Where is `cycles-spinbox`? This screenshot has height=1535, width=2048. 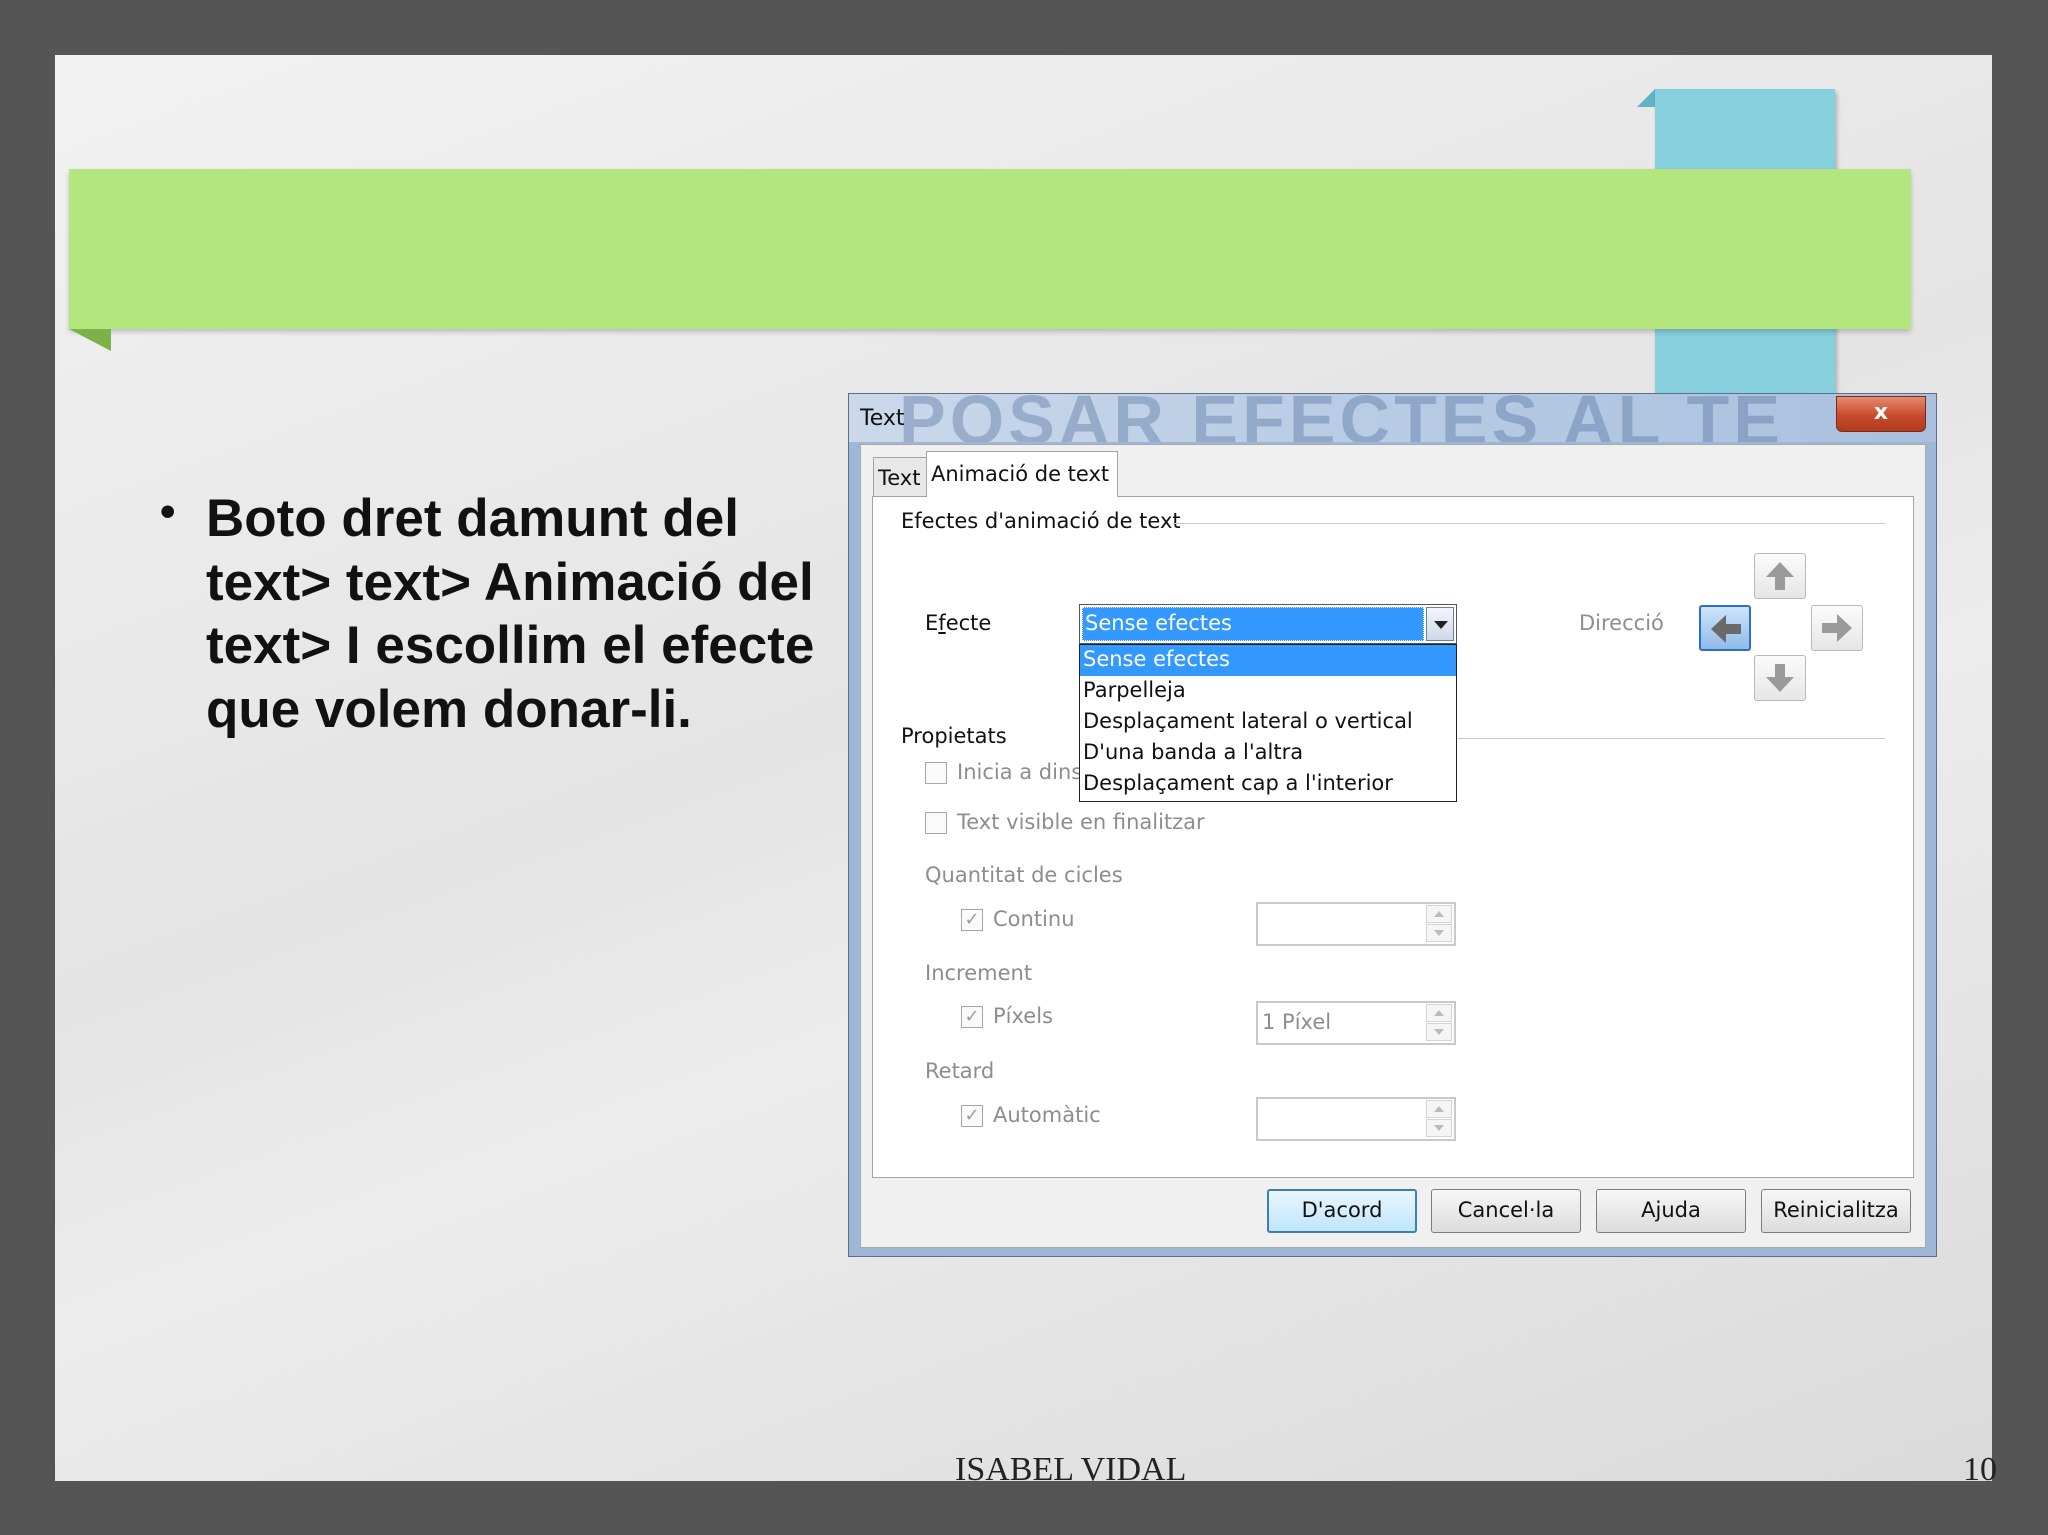 cycles-spinbox is located at coordinates (1356, 924).